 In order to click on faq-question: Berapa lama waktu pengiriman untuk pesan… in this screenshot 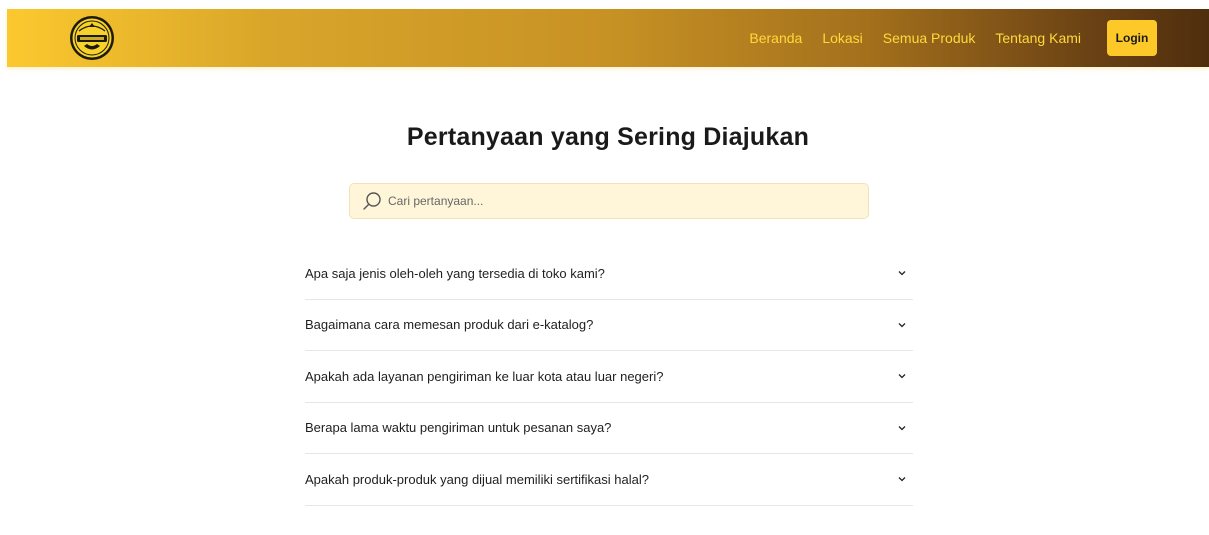, I will do `click(458, 428)`.